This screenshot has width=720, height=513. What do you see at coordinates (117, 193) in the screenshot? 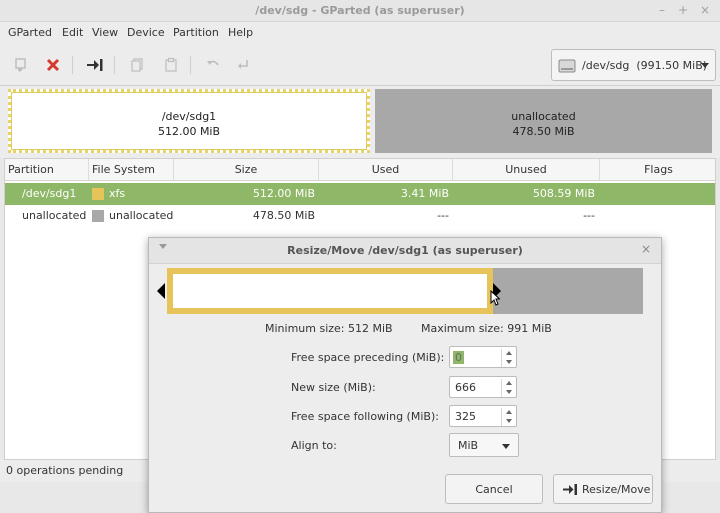
I see `row-filesystem: xfs` at bounding box center [117, 193].